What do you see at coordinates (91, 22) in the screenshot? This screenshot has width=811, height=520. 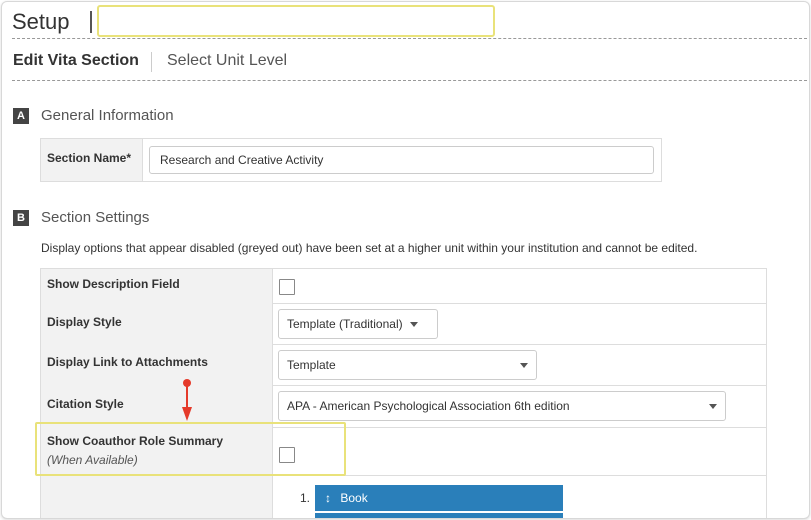 I see `title-divider` at bounding box center [91, 22].